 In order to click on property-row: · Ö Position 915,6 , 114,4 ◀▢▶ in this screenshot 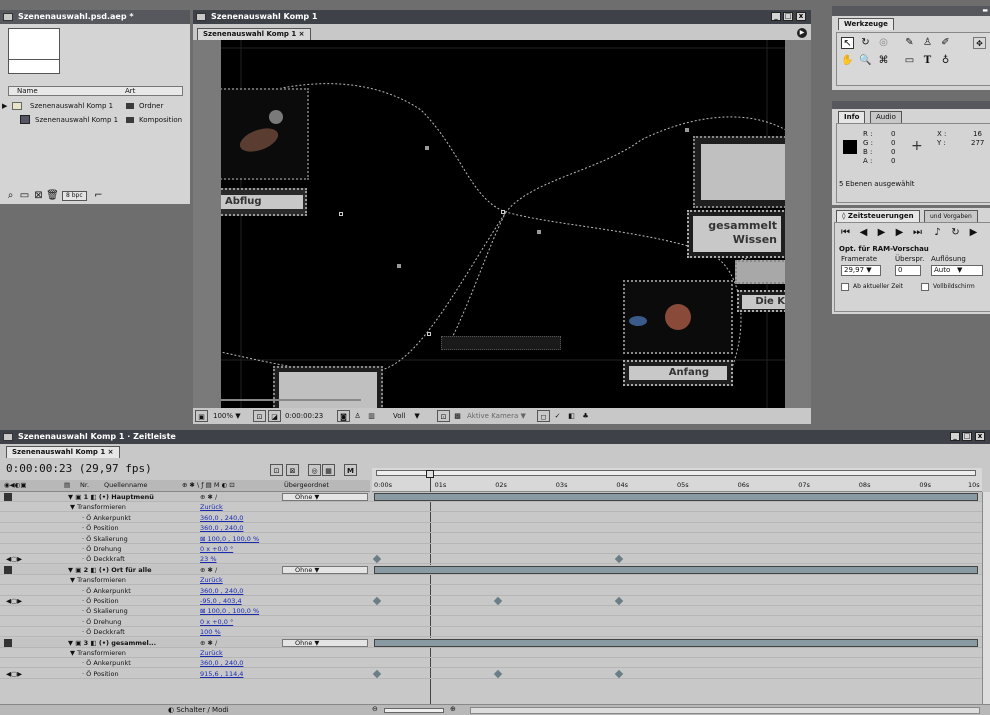, I will do `click(495, 674)`.